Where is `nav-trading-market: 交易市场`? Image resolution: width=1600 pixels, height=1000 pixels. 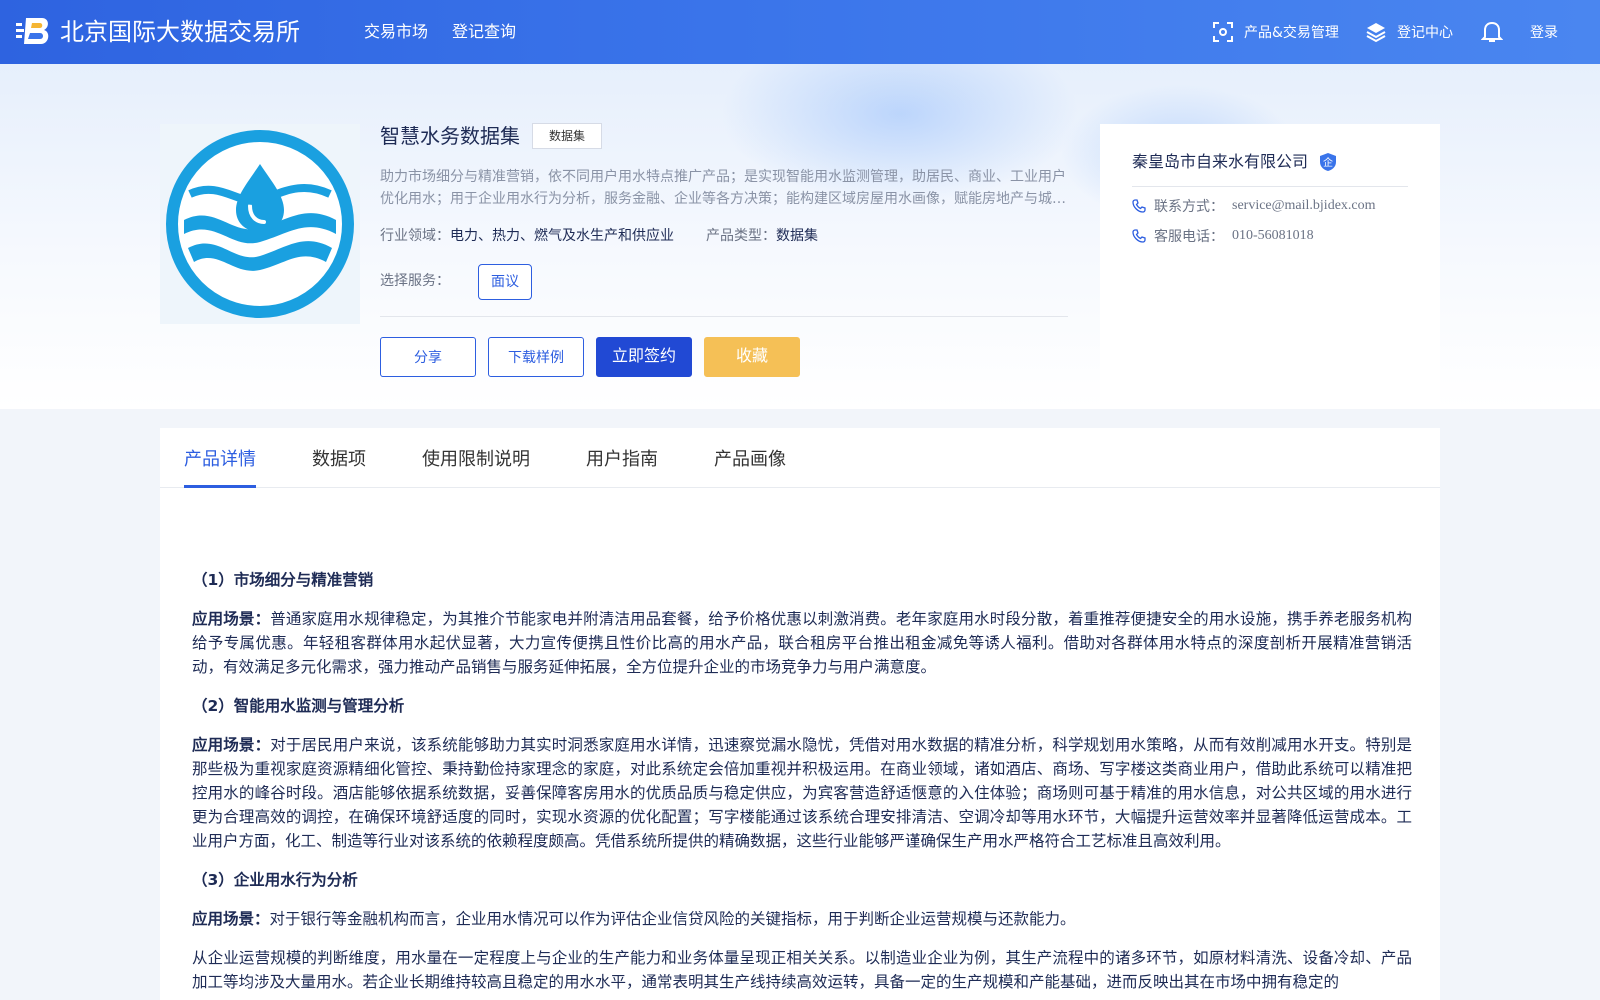
nav-trading-market: 交易市场 is located at coordinates (396, 32).